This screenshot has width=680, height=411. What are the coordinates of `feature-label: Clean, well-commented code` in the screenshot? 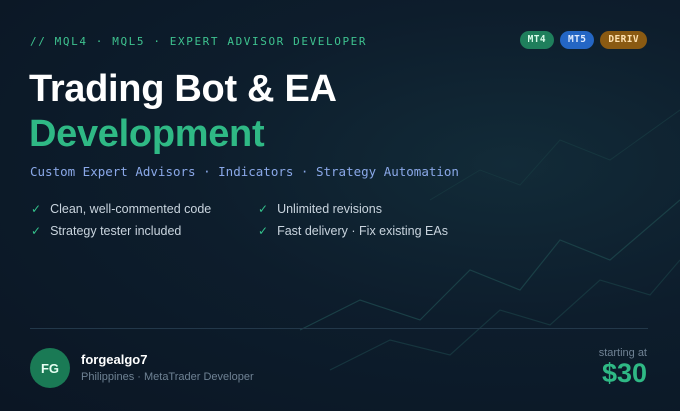 It's located at (131, 209).